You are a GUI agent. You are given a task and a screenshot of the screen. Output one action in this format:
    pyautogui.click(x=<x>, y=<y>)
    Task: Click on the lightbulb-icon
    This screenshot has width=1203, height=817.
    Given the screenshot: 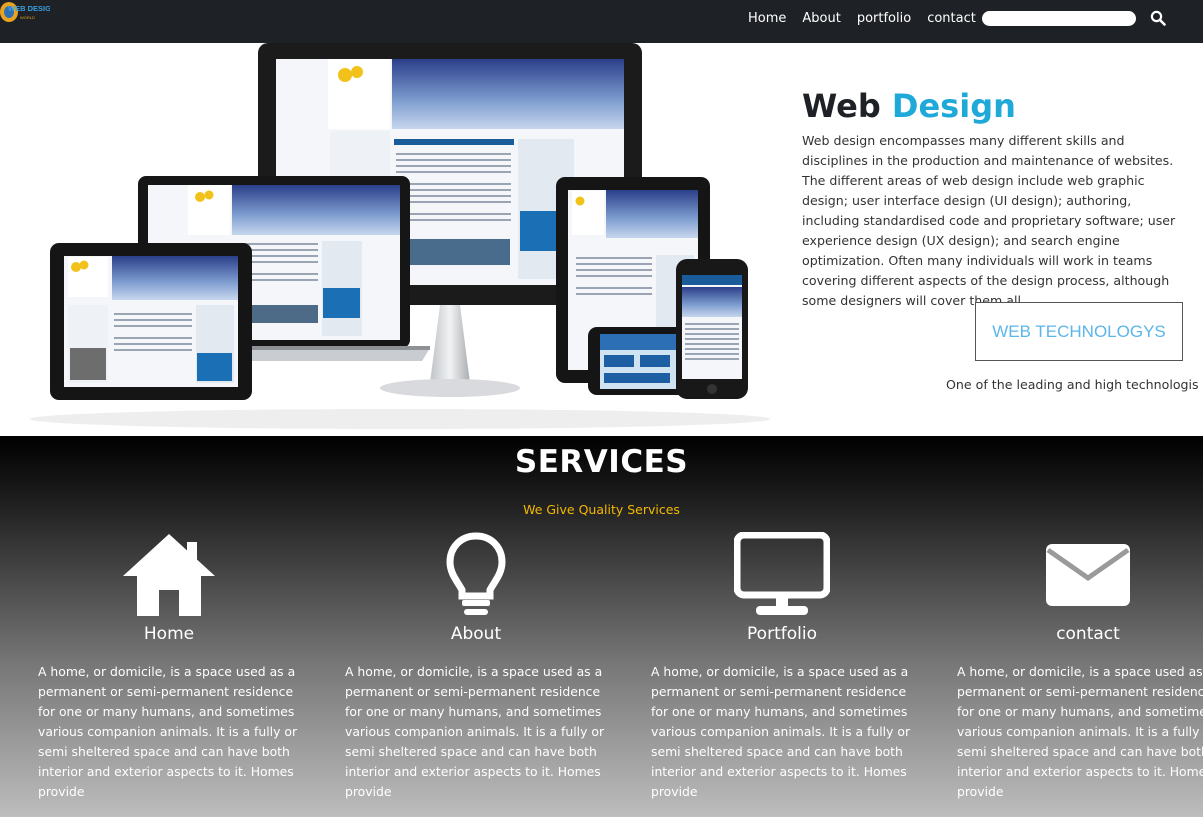 What is the action you would take?
    pyautogui.click(x=476, y=573)
    